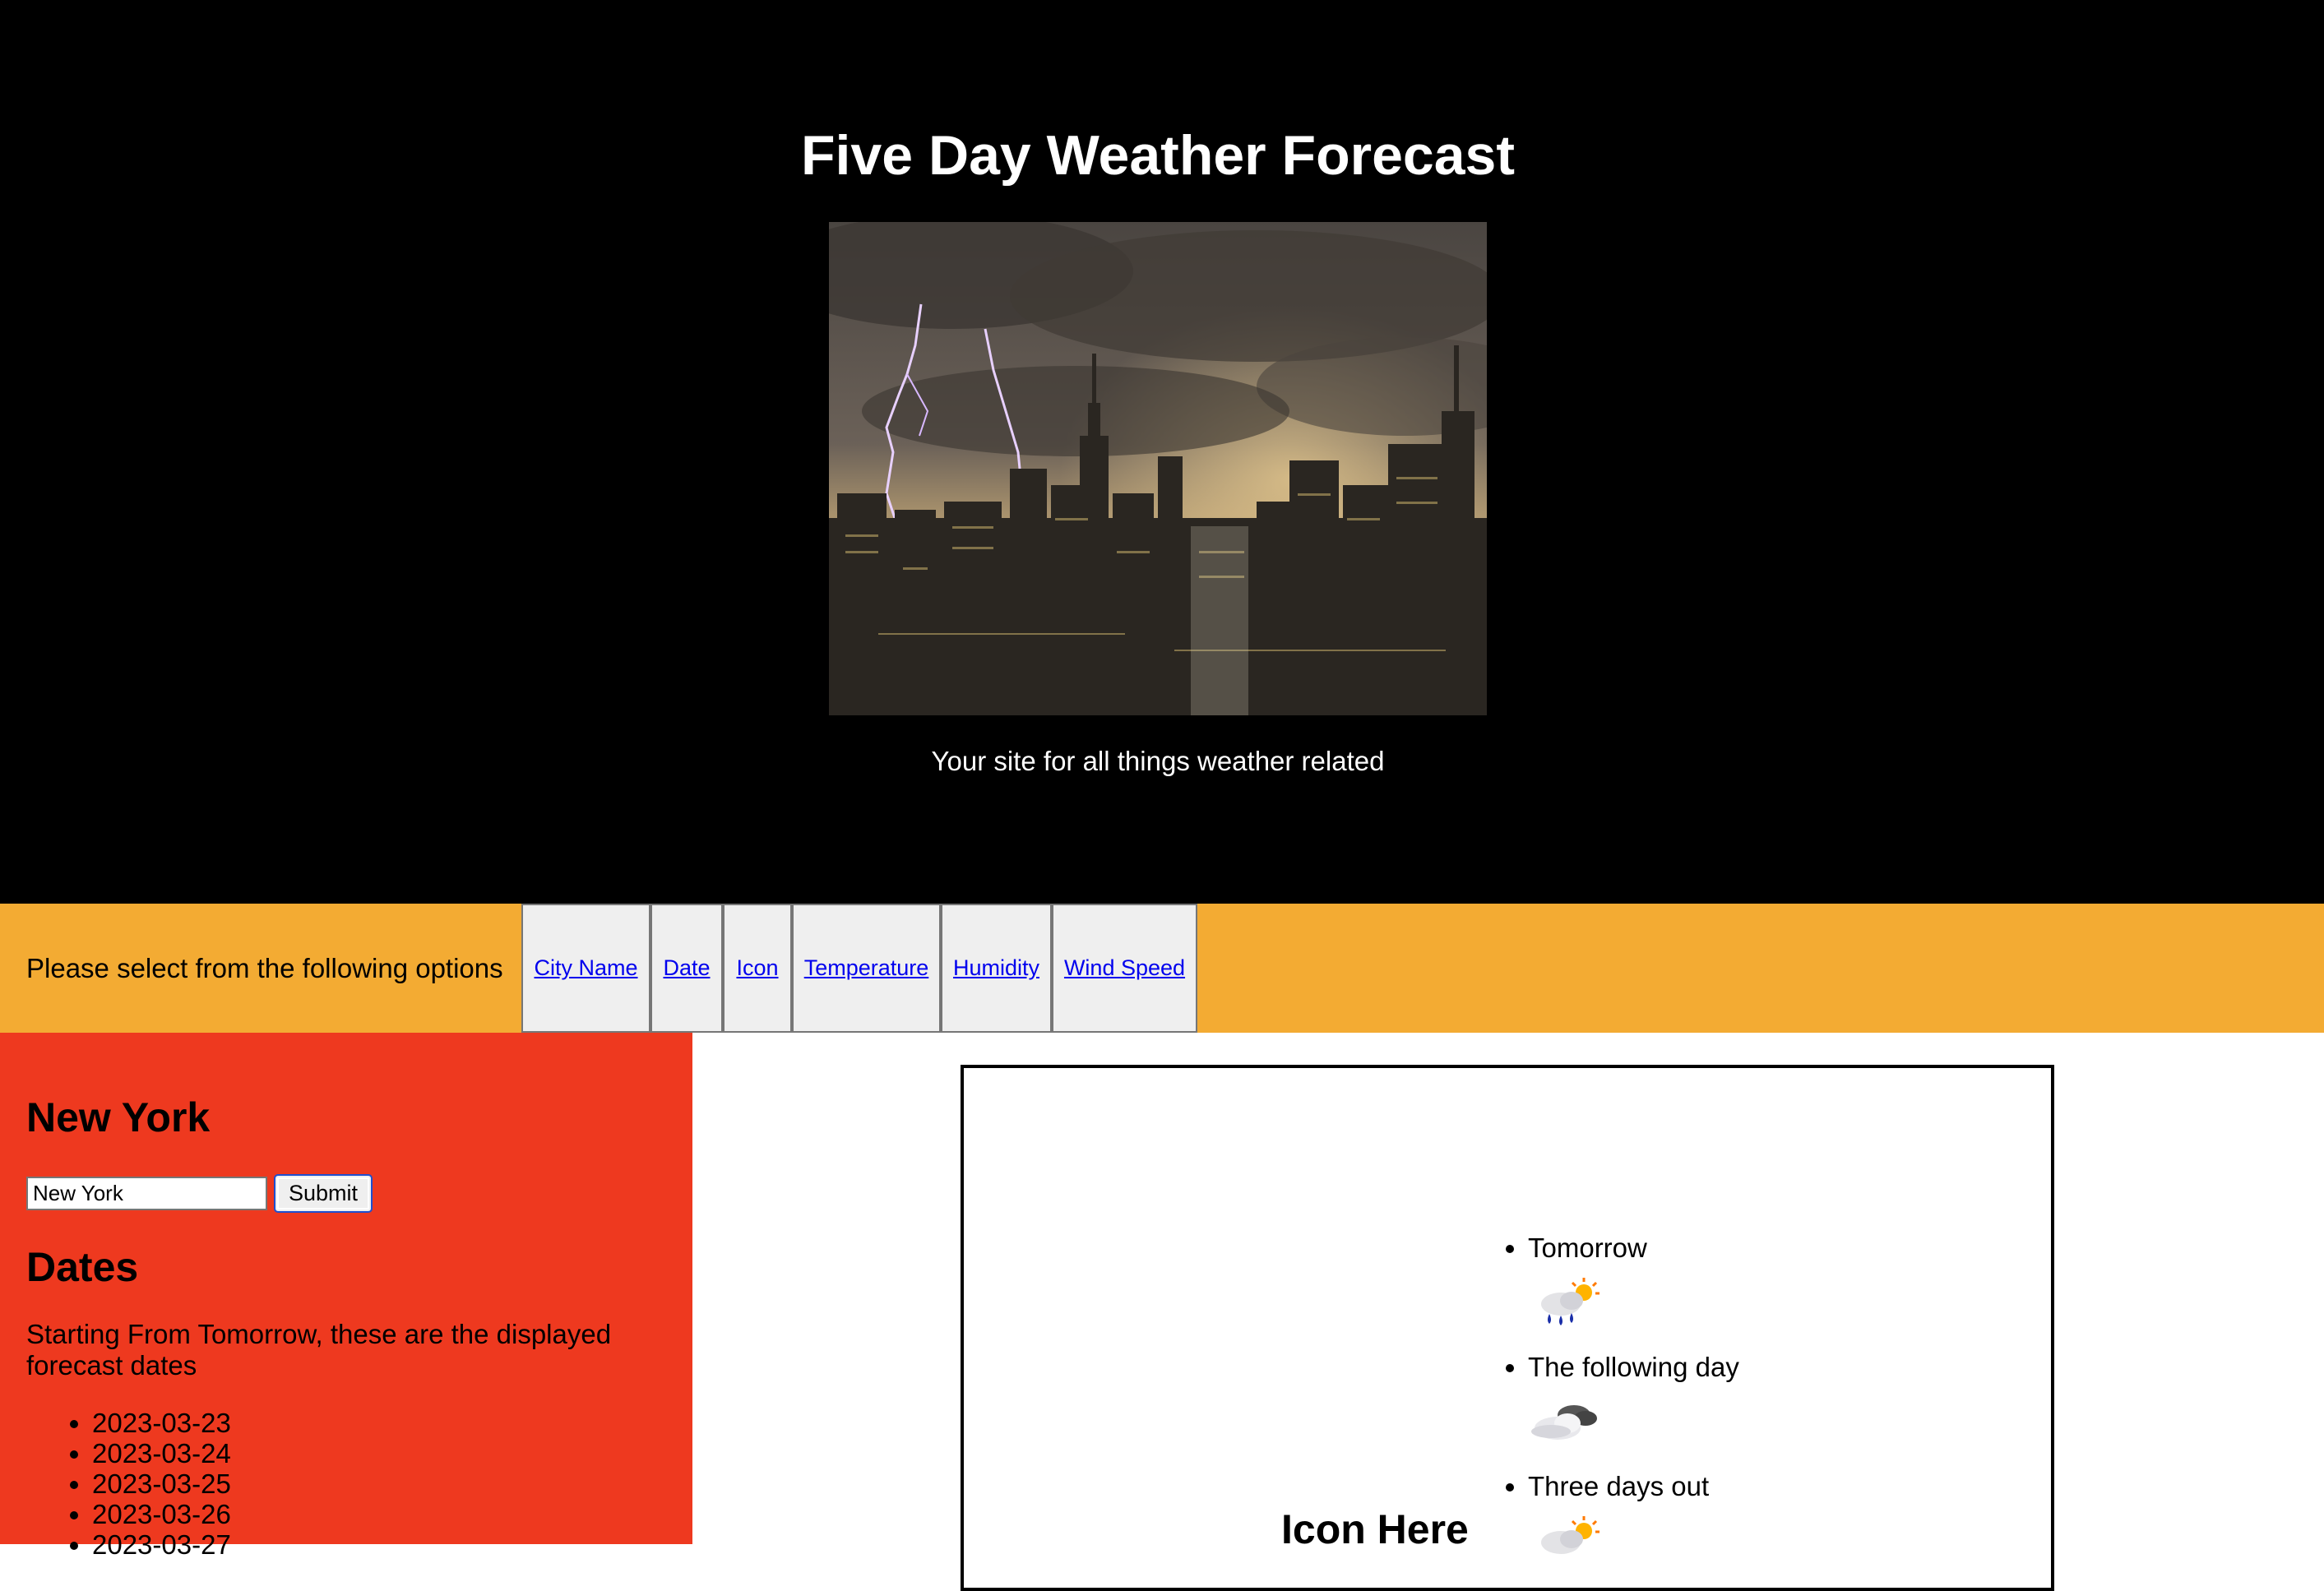 The image size is (2324, 1591). What do you see at coordinates (146, 1193) in the screenshot?
I see `city-search-input` at bounding box center [146, 1193].